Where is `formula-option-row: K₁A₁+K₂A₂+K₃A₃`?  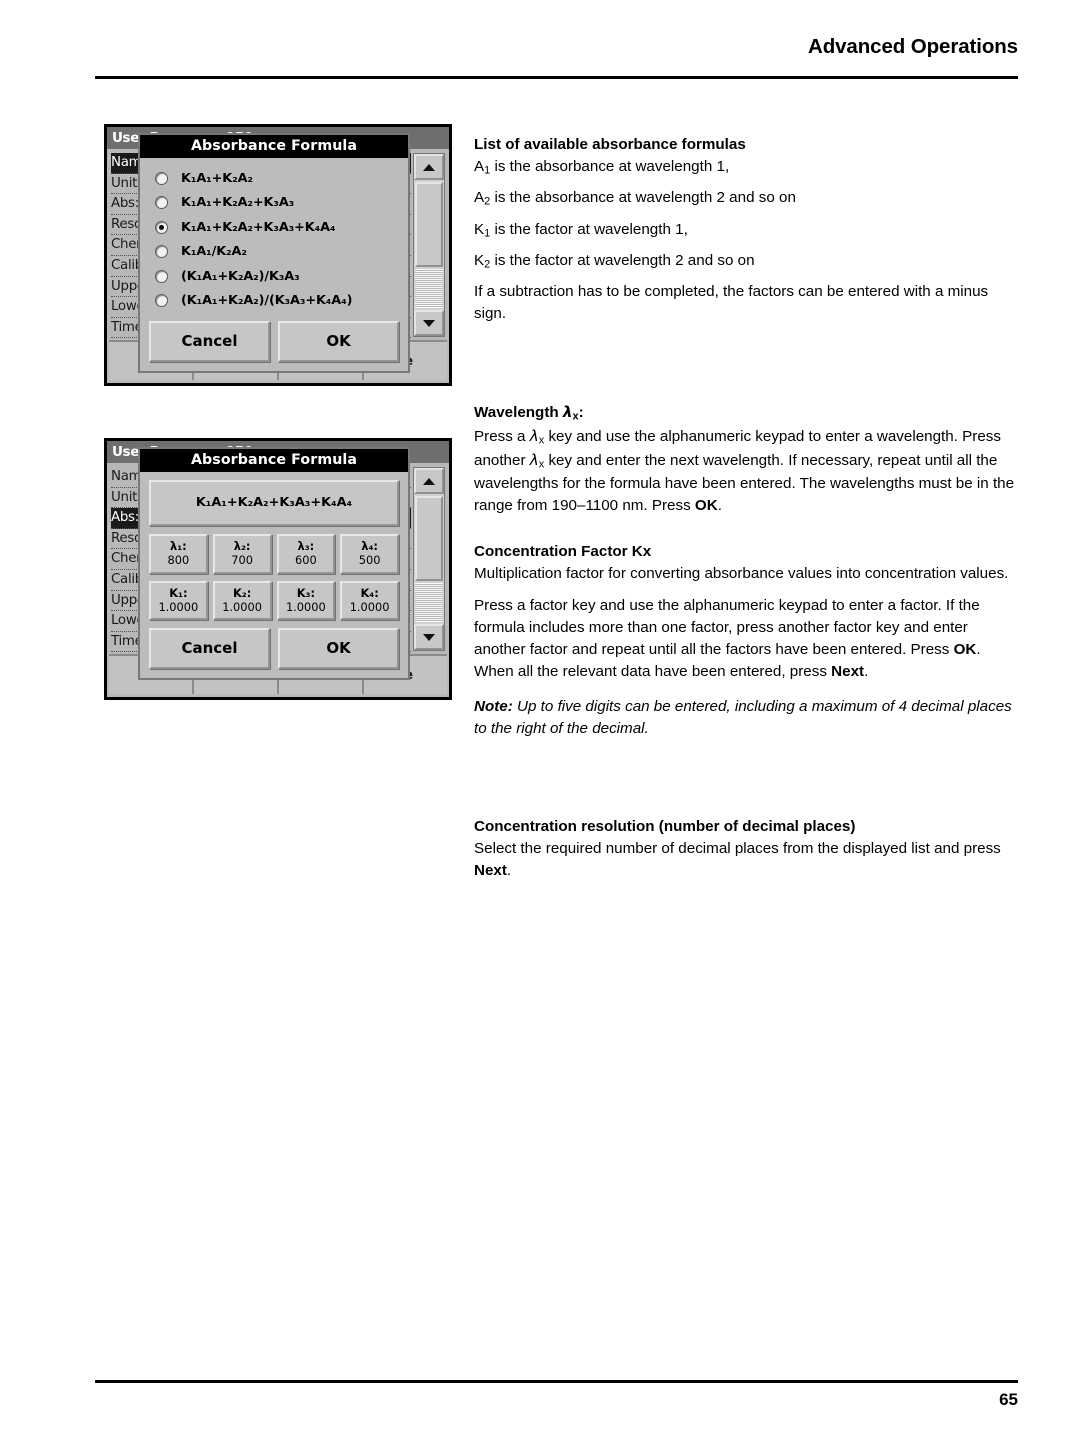 formula-option-row: K₁A₁+K₂A₂+K₃A₃ is located at coordinates (277, 203).